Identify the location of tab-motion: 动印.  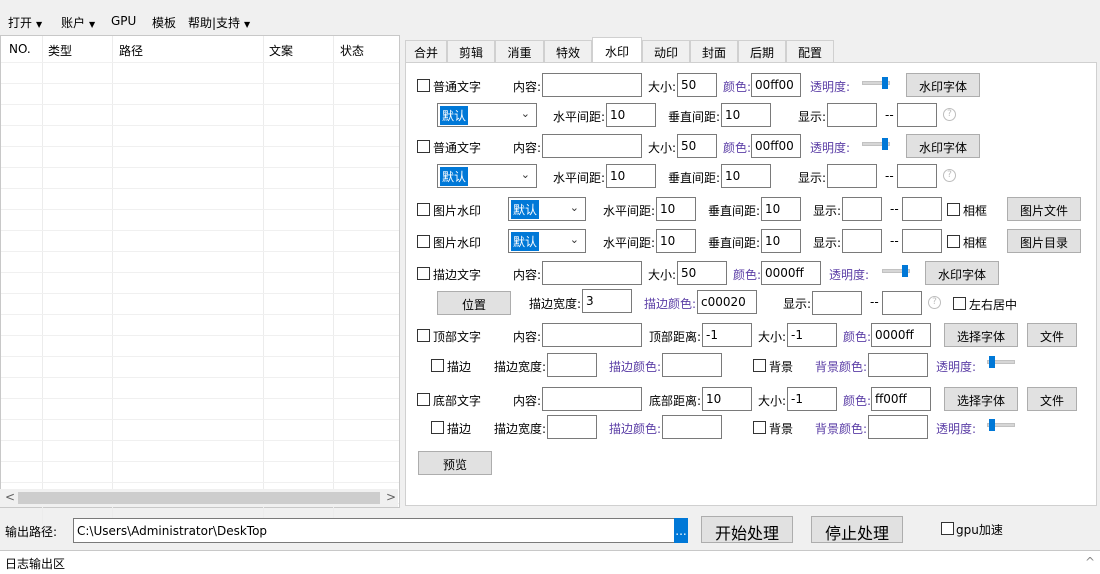
(666, 51).